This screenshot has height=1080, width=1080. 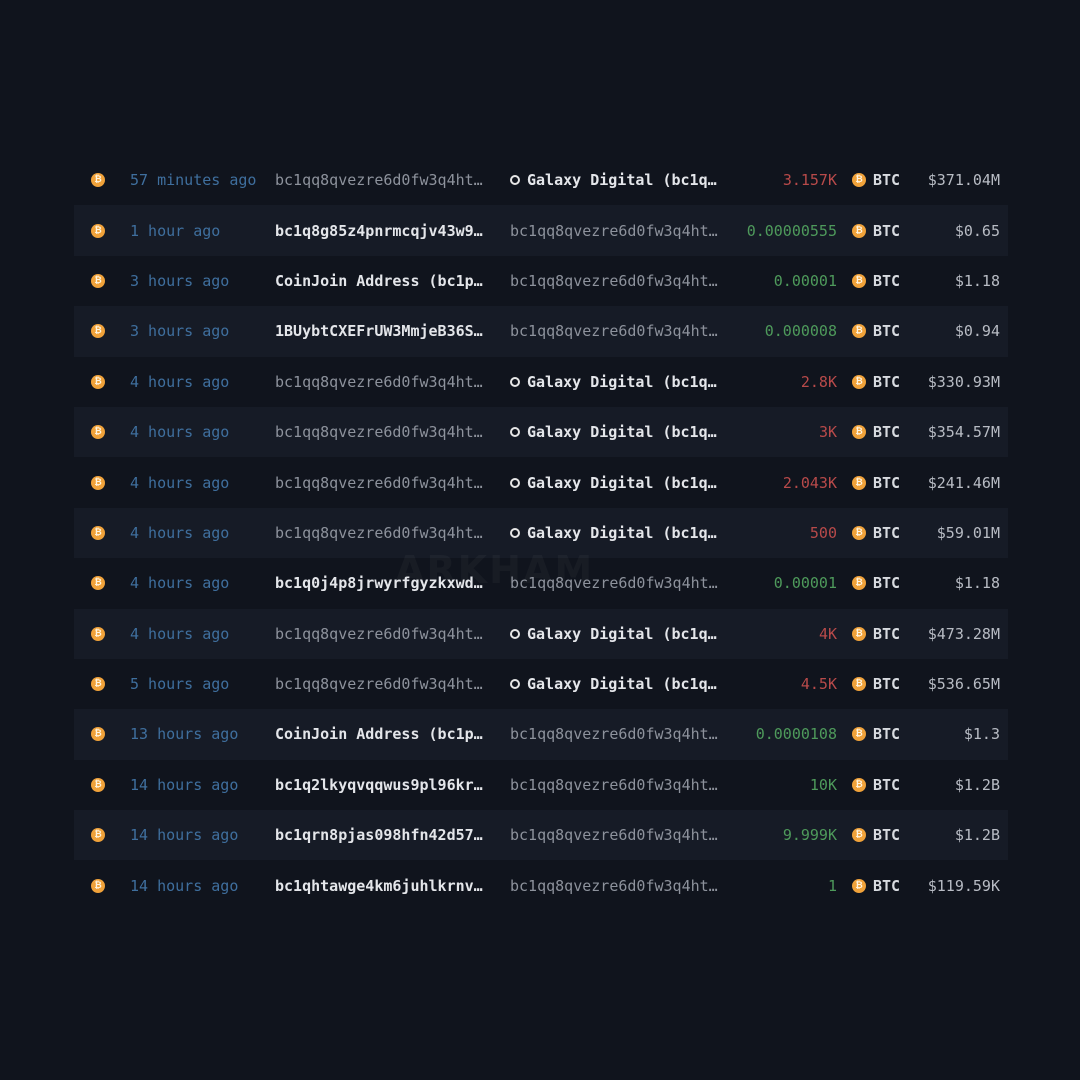 What do you see at coordinates (832, 885) in the screenshot?
I see `amount-value: 1` at bounding box center [832, 885].